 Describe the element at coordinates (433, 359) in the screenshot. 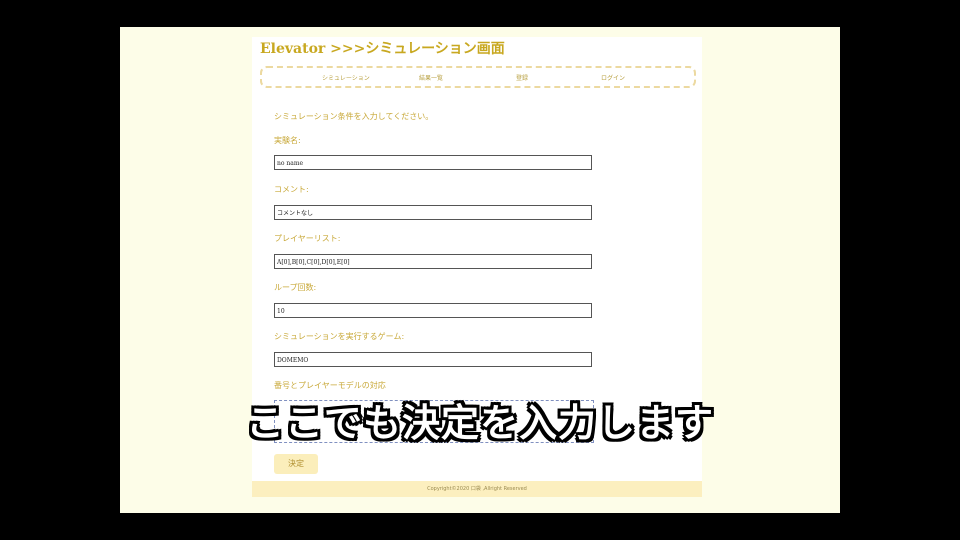

I see `game-input: DOMEMO` at that location.